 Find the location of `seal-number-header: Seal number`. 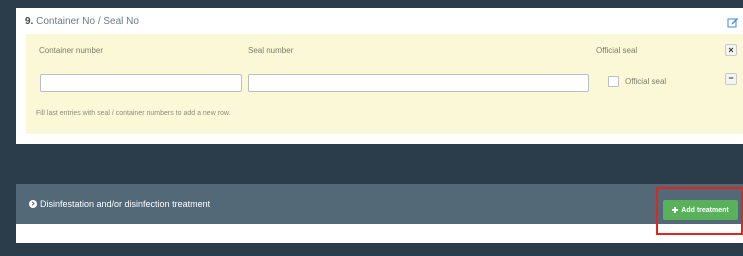

seal-number-header: Seal number is located at coordinates (271, 50).